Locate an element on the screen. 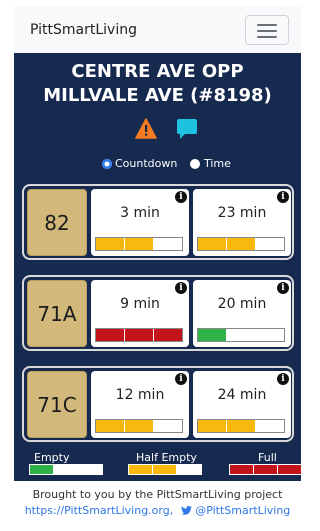 The width and height of the screenshot is (320, 531). prediction-cell: 3 min i is located at coordinates (140, 222).